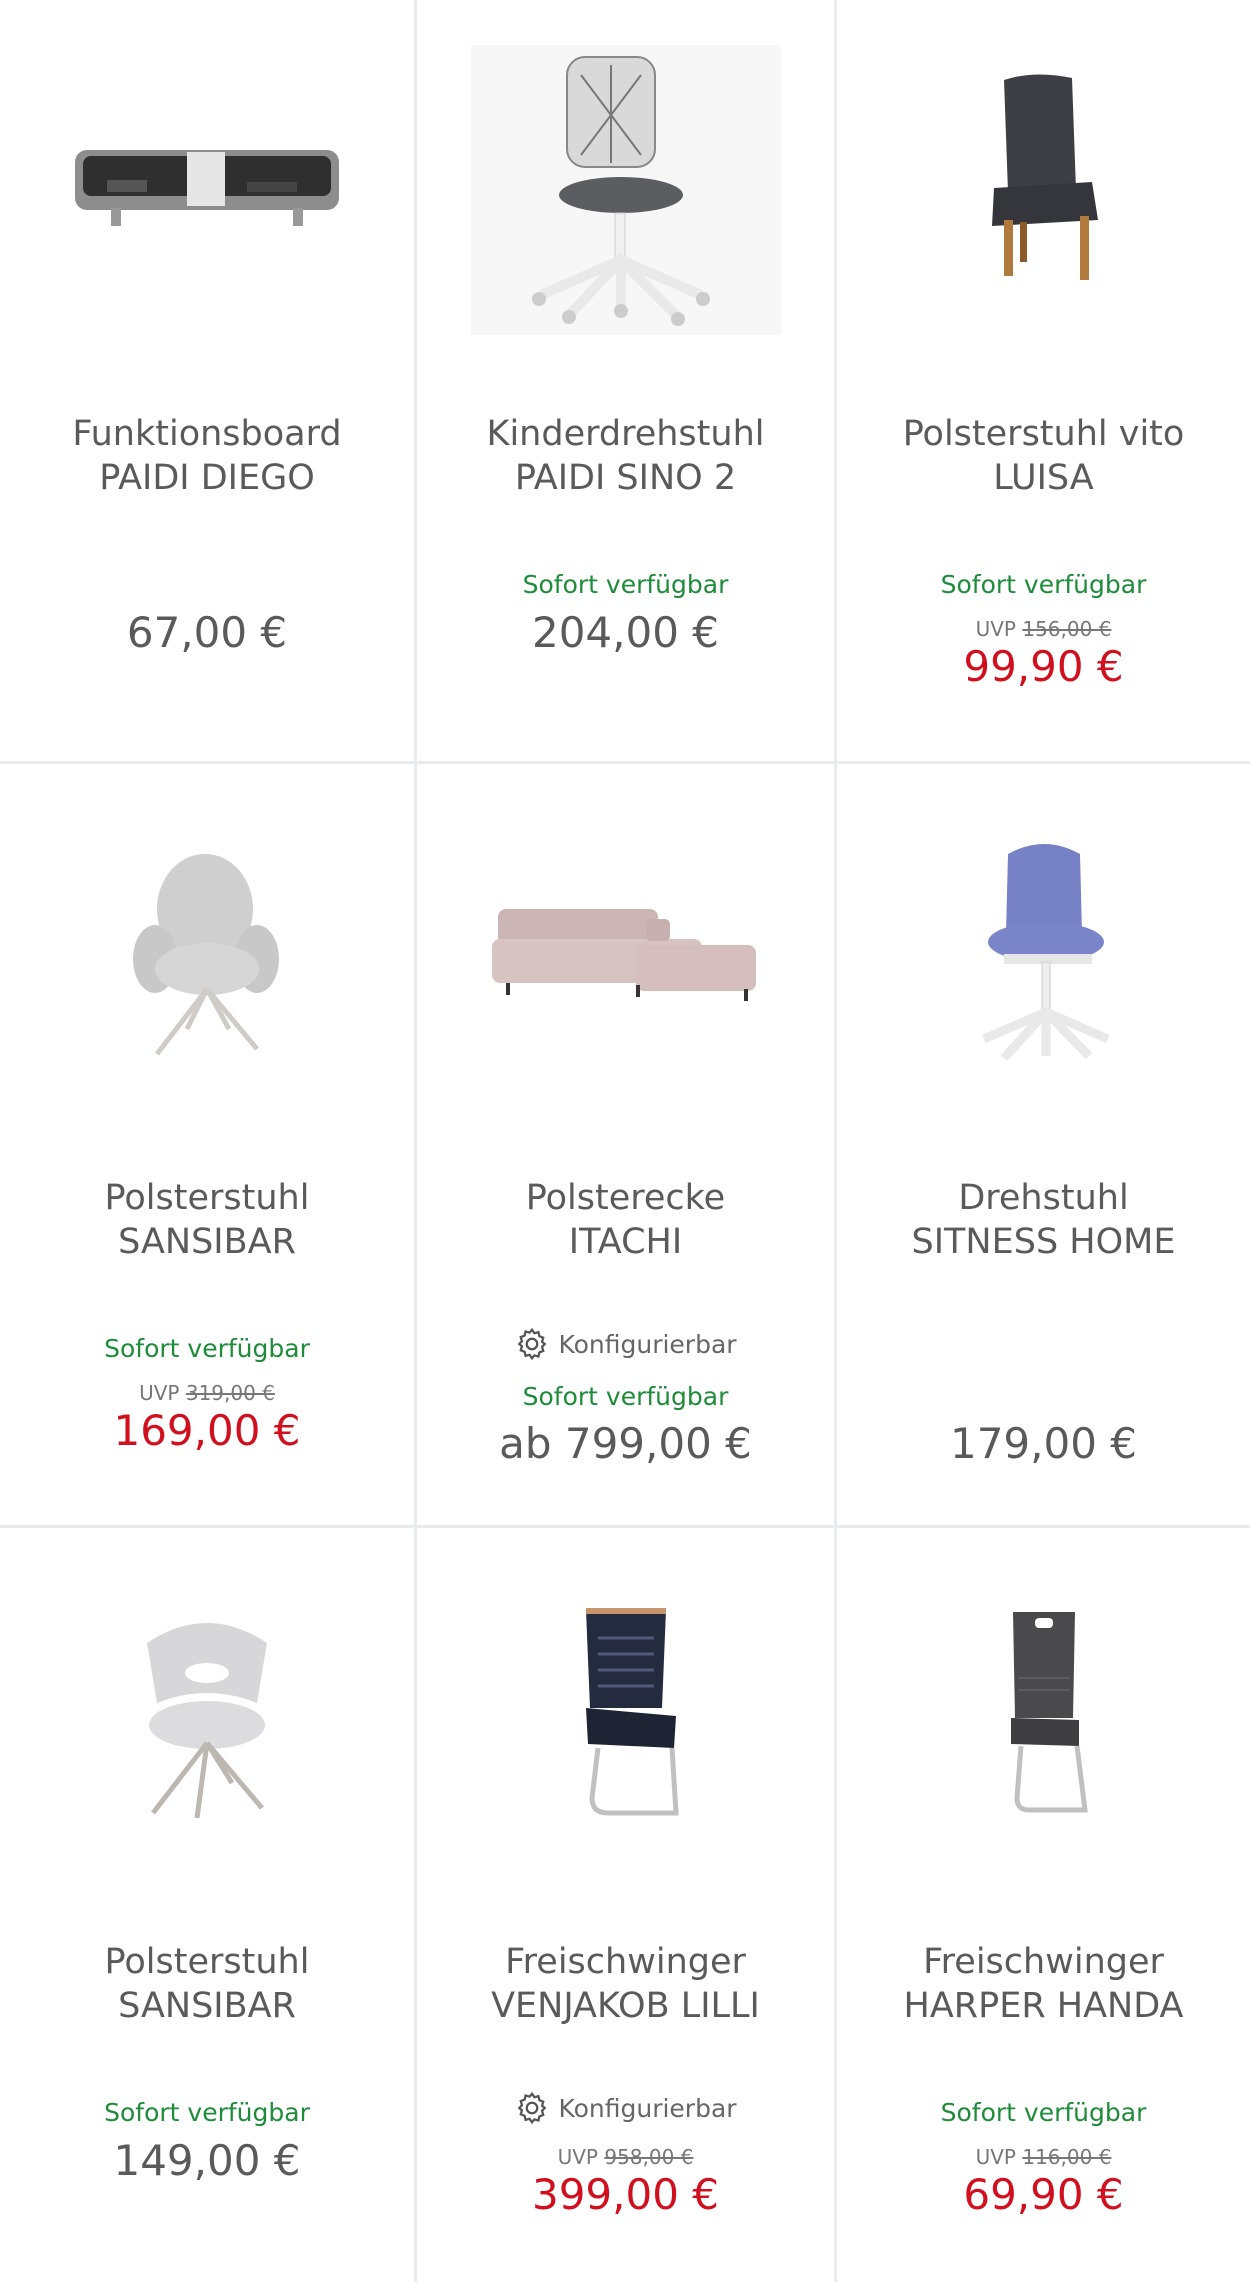 The height and width of the screenshot is (2282, 1250). What do you see at coordinates (1043, 1220) in the screenshot?
I see `product-title: Drehstuhl SITNESS HOME` at bounding box center [1043, 1220].